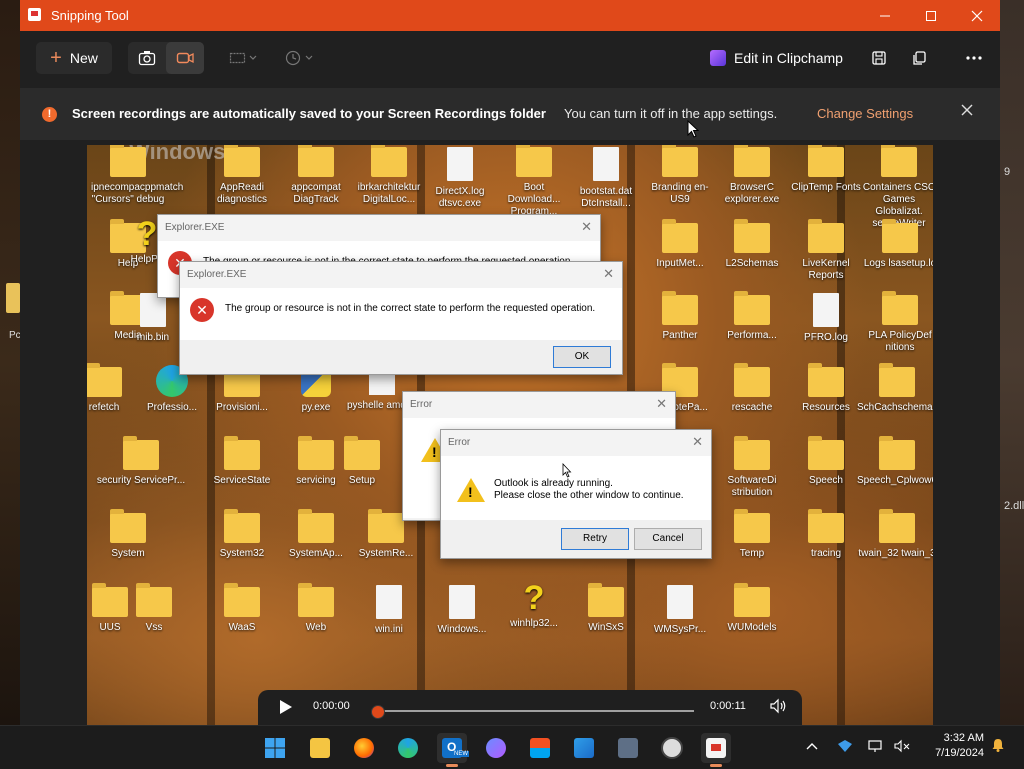 This screenshot has width=1024, height=769. I want to click on more-options-button, so click(974, 58).